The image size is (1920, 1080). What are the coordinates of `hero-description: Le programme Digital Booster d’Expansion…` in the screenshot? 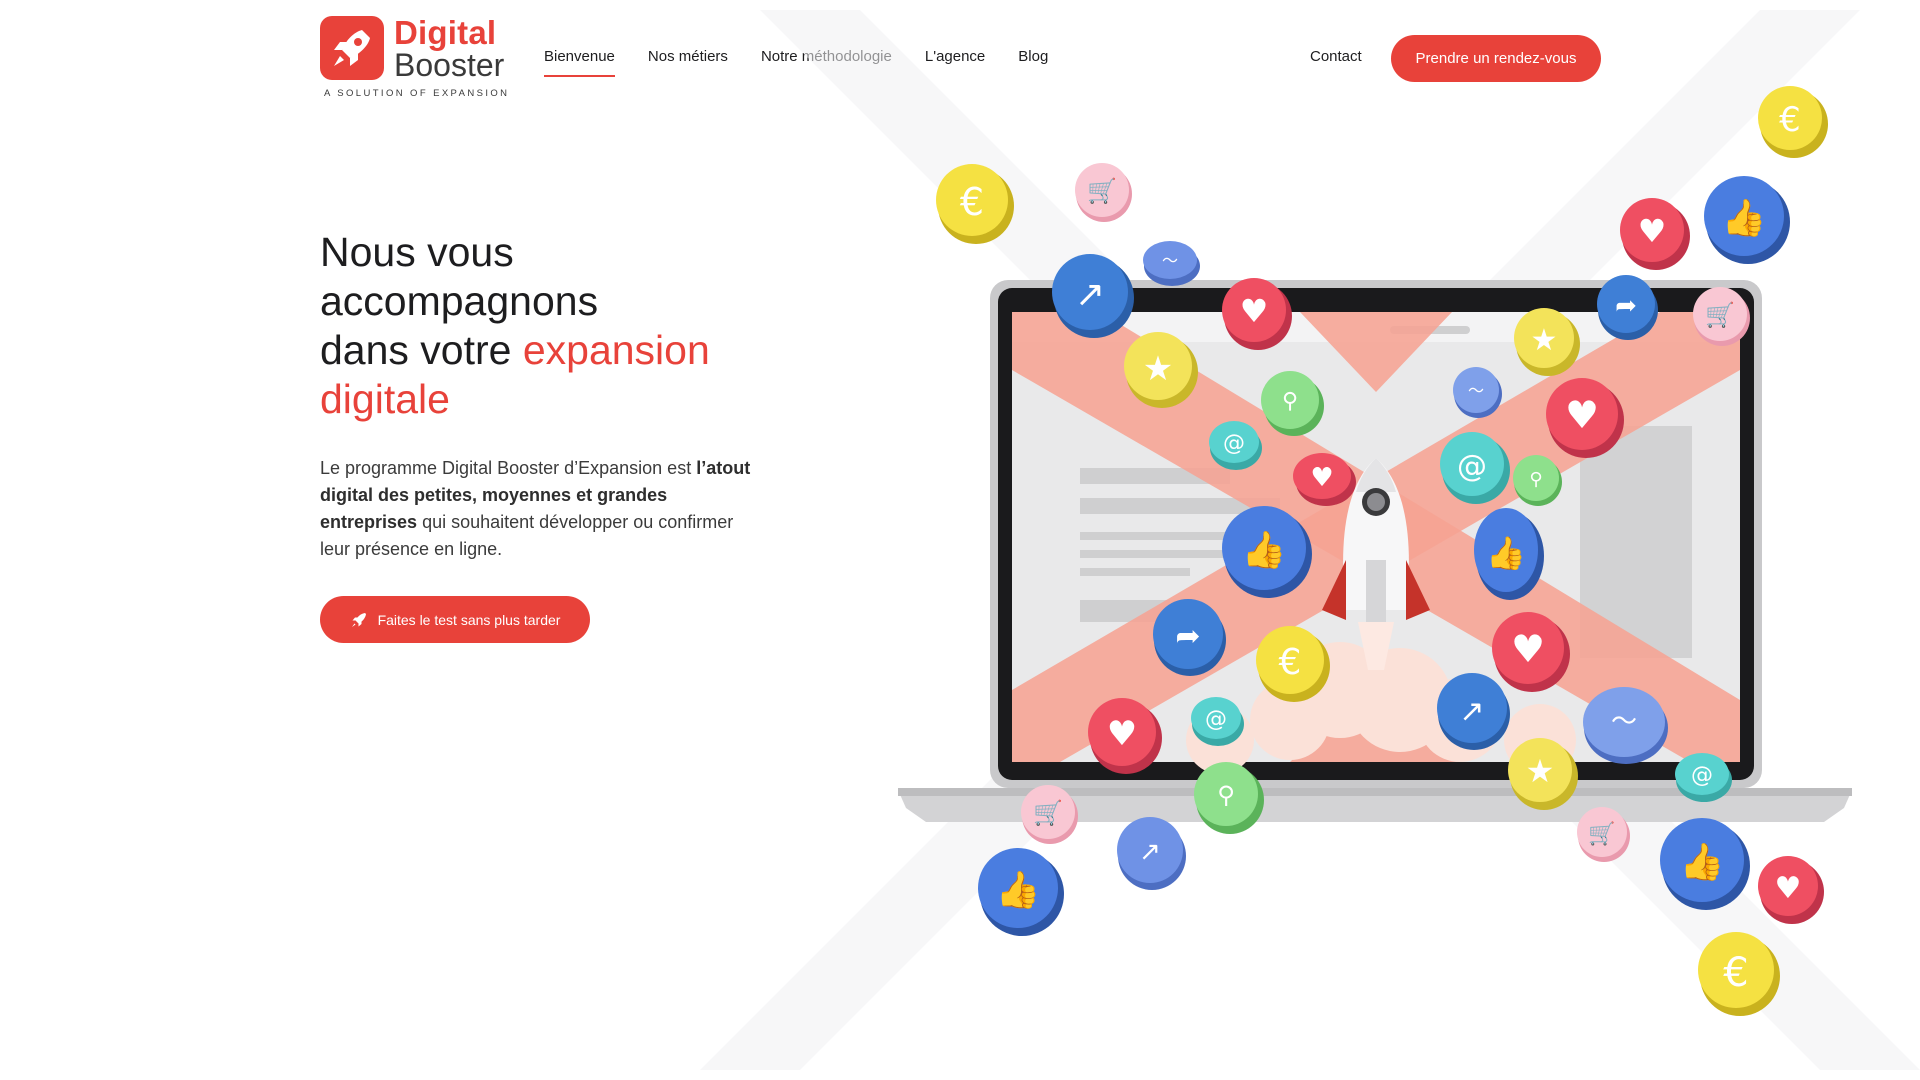 It's located at (540, 509).